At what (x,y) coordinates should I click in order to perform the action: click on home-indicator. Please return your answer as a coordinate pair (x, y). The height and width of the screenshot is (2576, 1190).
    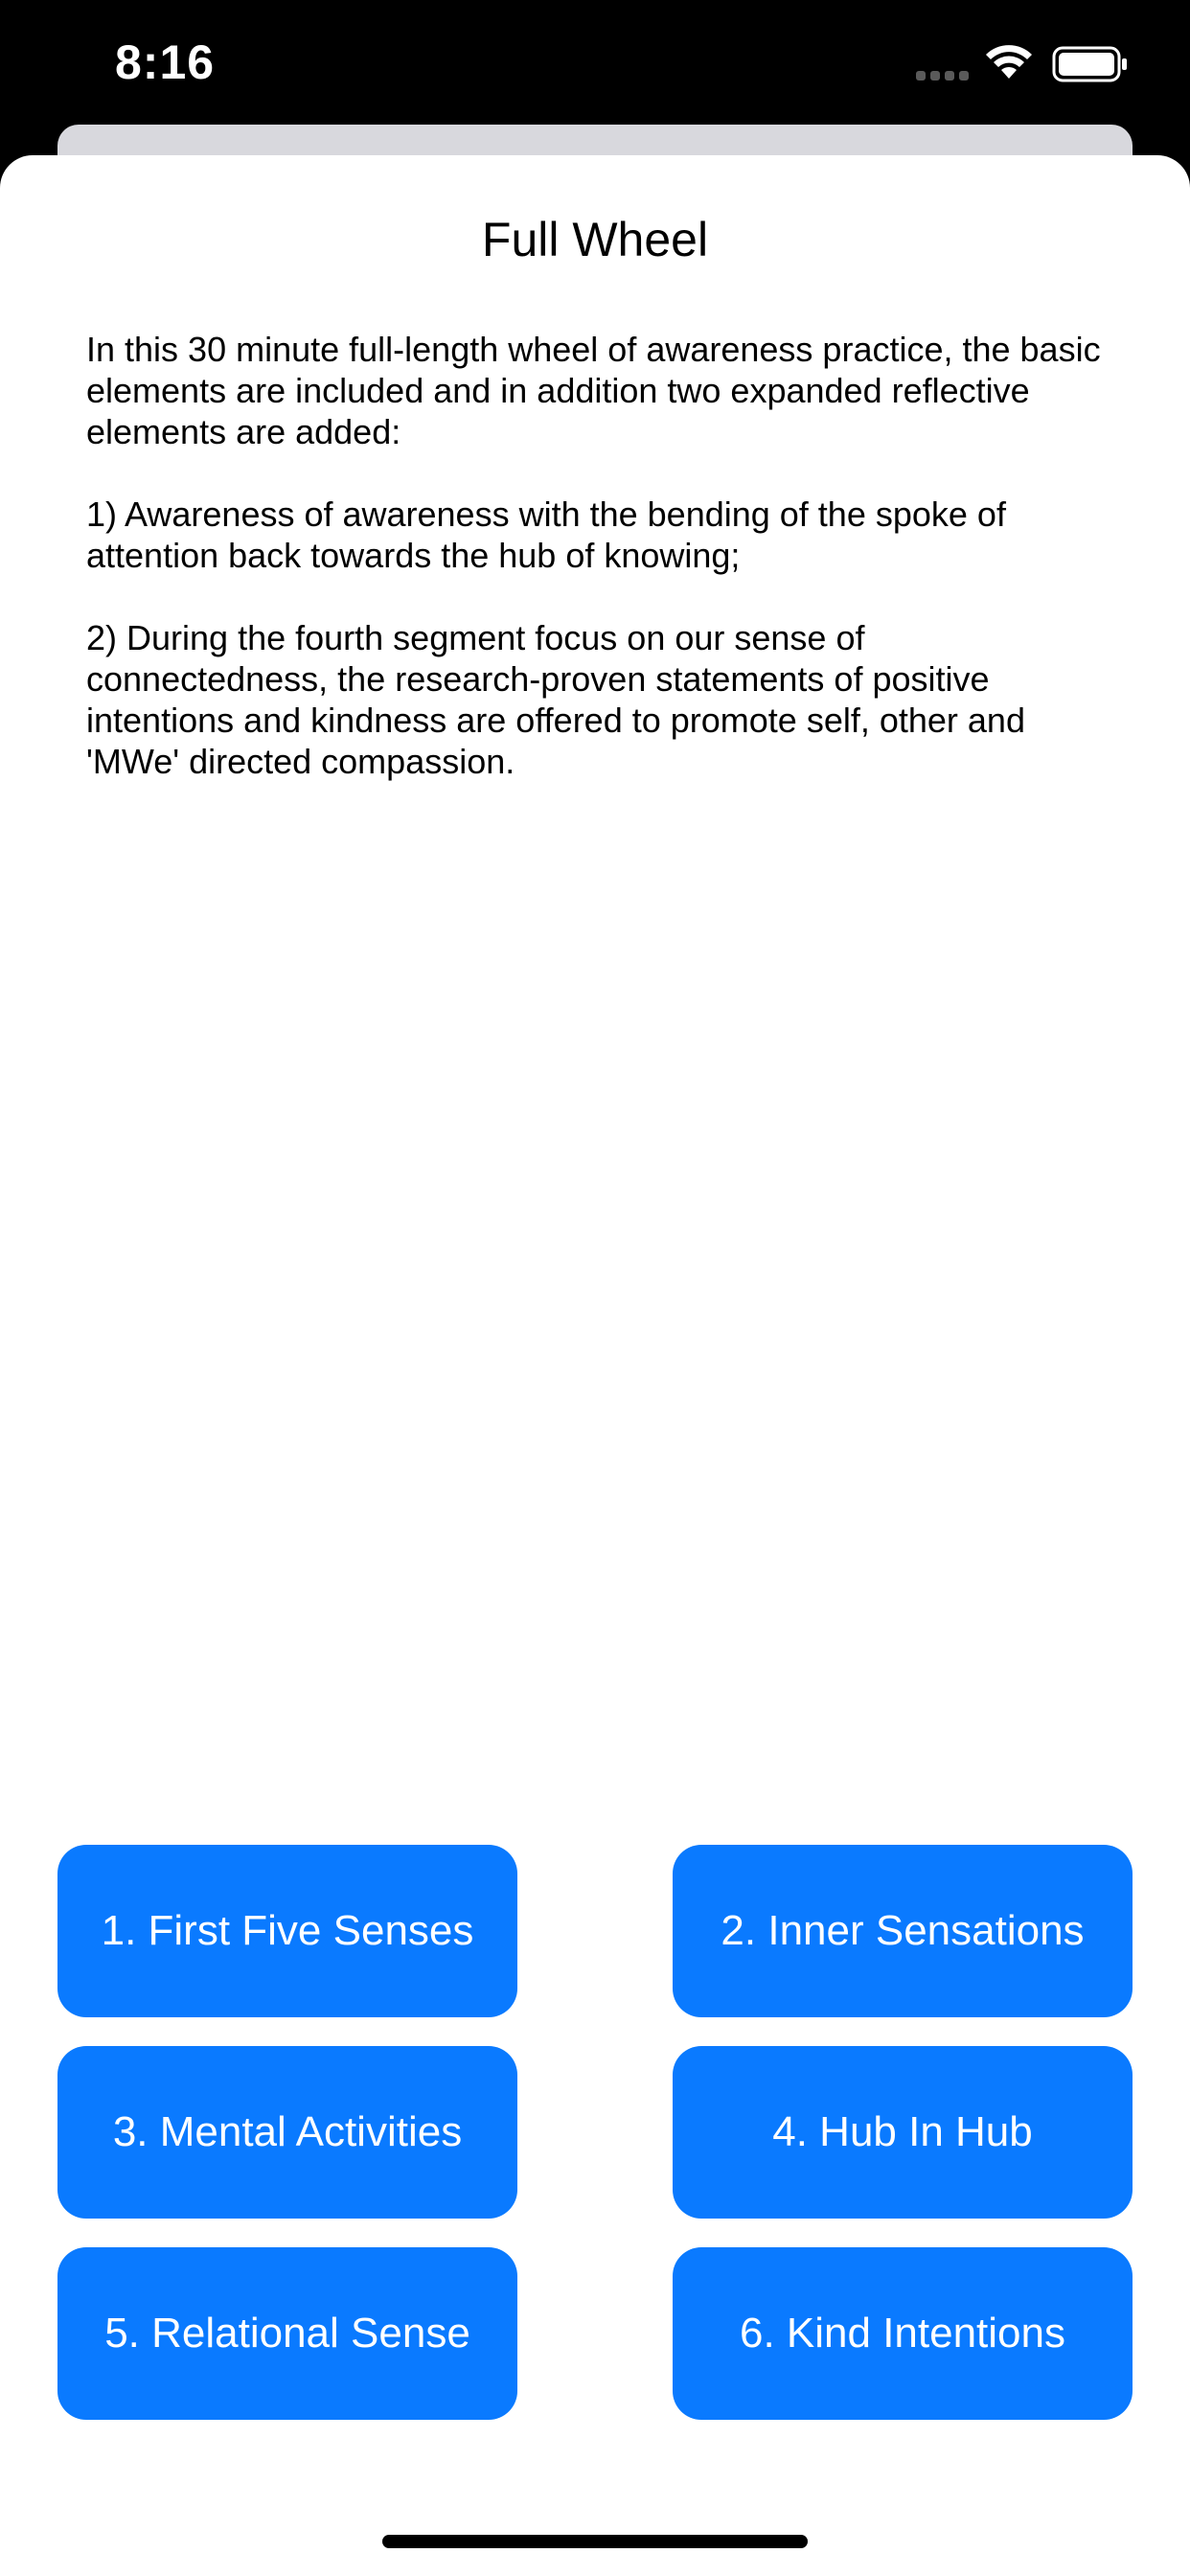
    Looking at the image, I should click on (595, 2541).